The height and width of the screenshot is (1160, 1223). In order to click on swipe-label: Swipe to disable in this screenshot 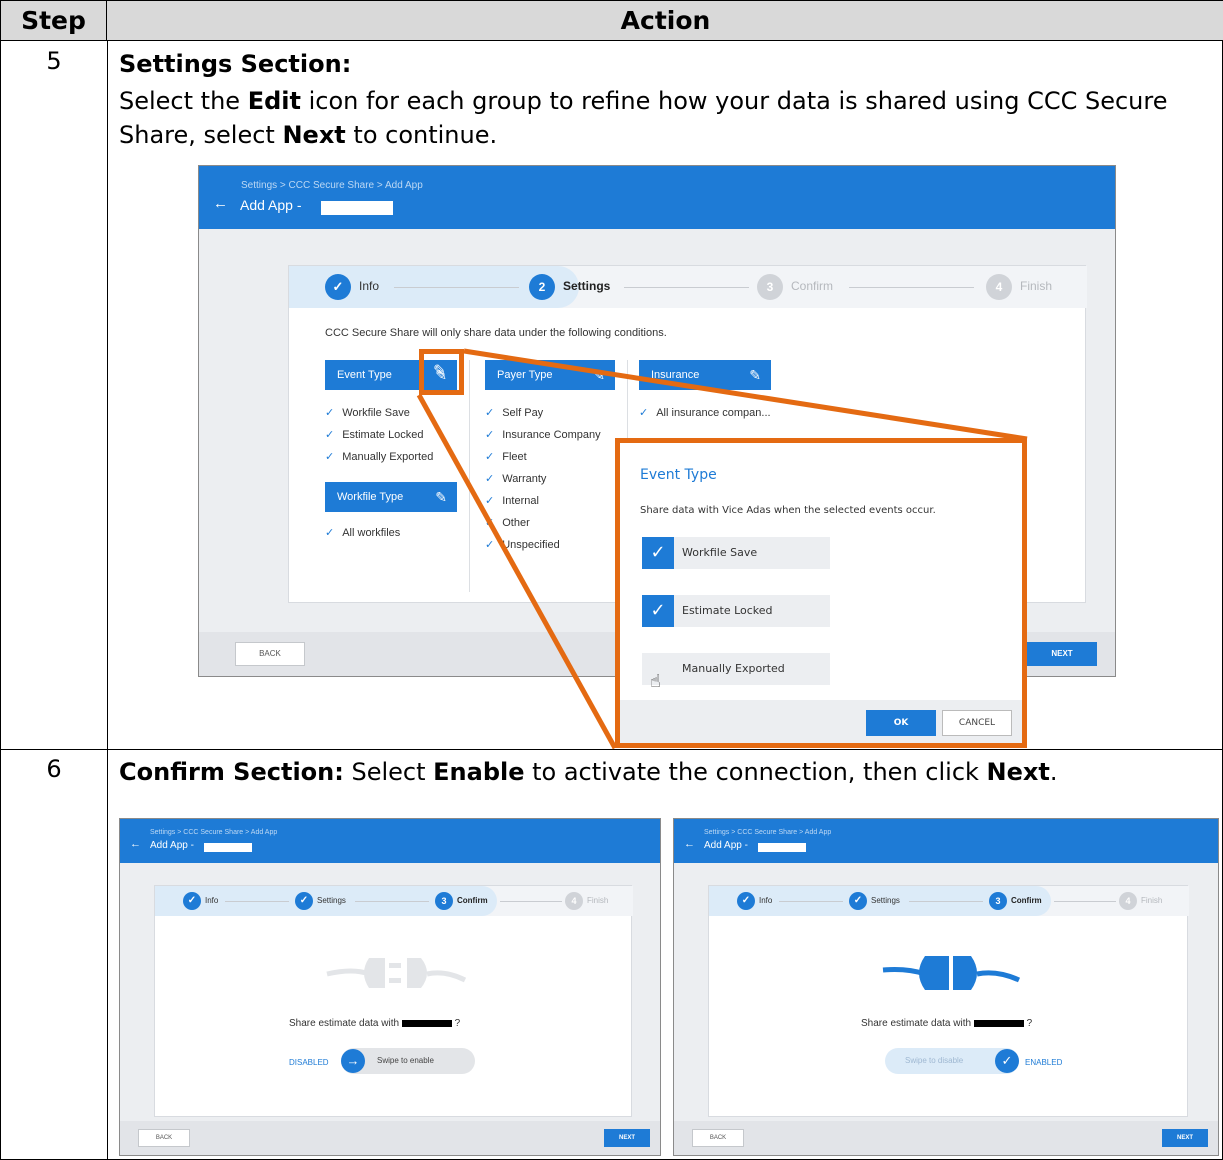, I will do `click(934, 1060)`.